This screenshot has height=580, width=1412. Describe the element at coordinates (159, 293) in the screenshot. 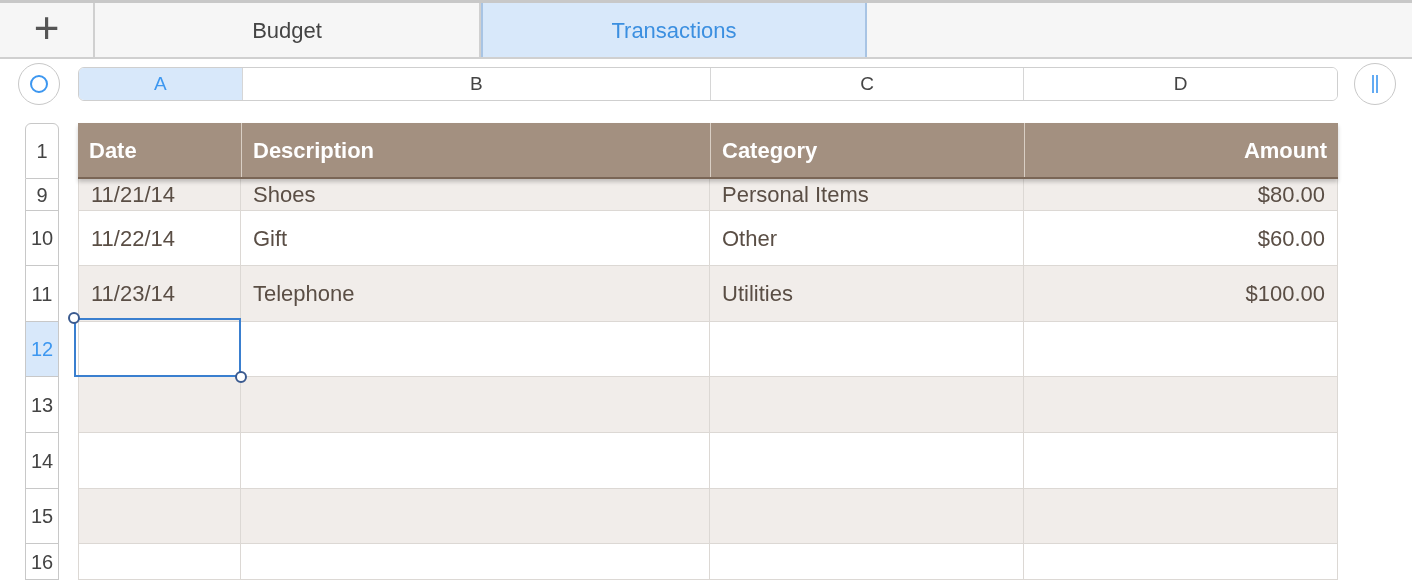

I see `table-cell: 11/23/14` at that location.